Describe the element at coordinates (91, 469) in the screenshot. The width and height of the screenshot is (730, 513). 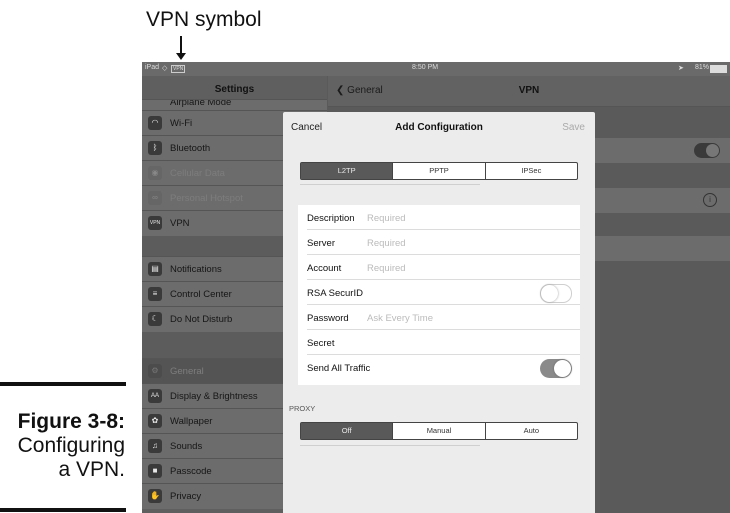
I see `caption-line-2: a VPN.` at that location.